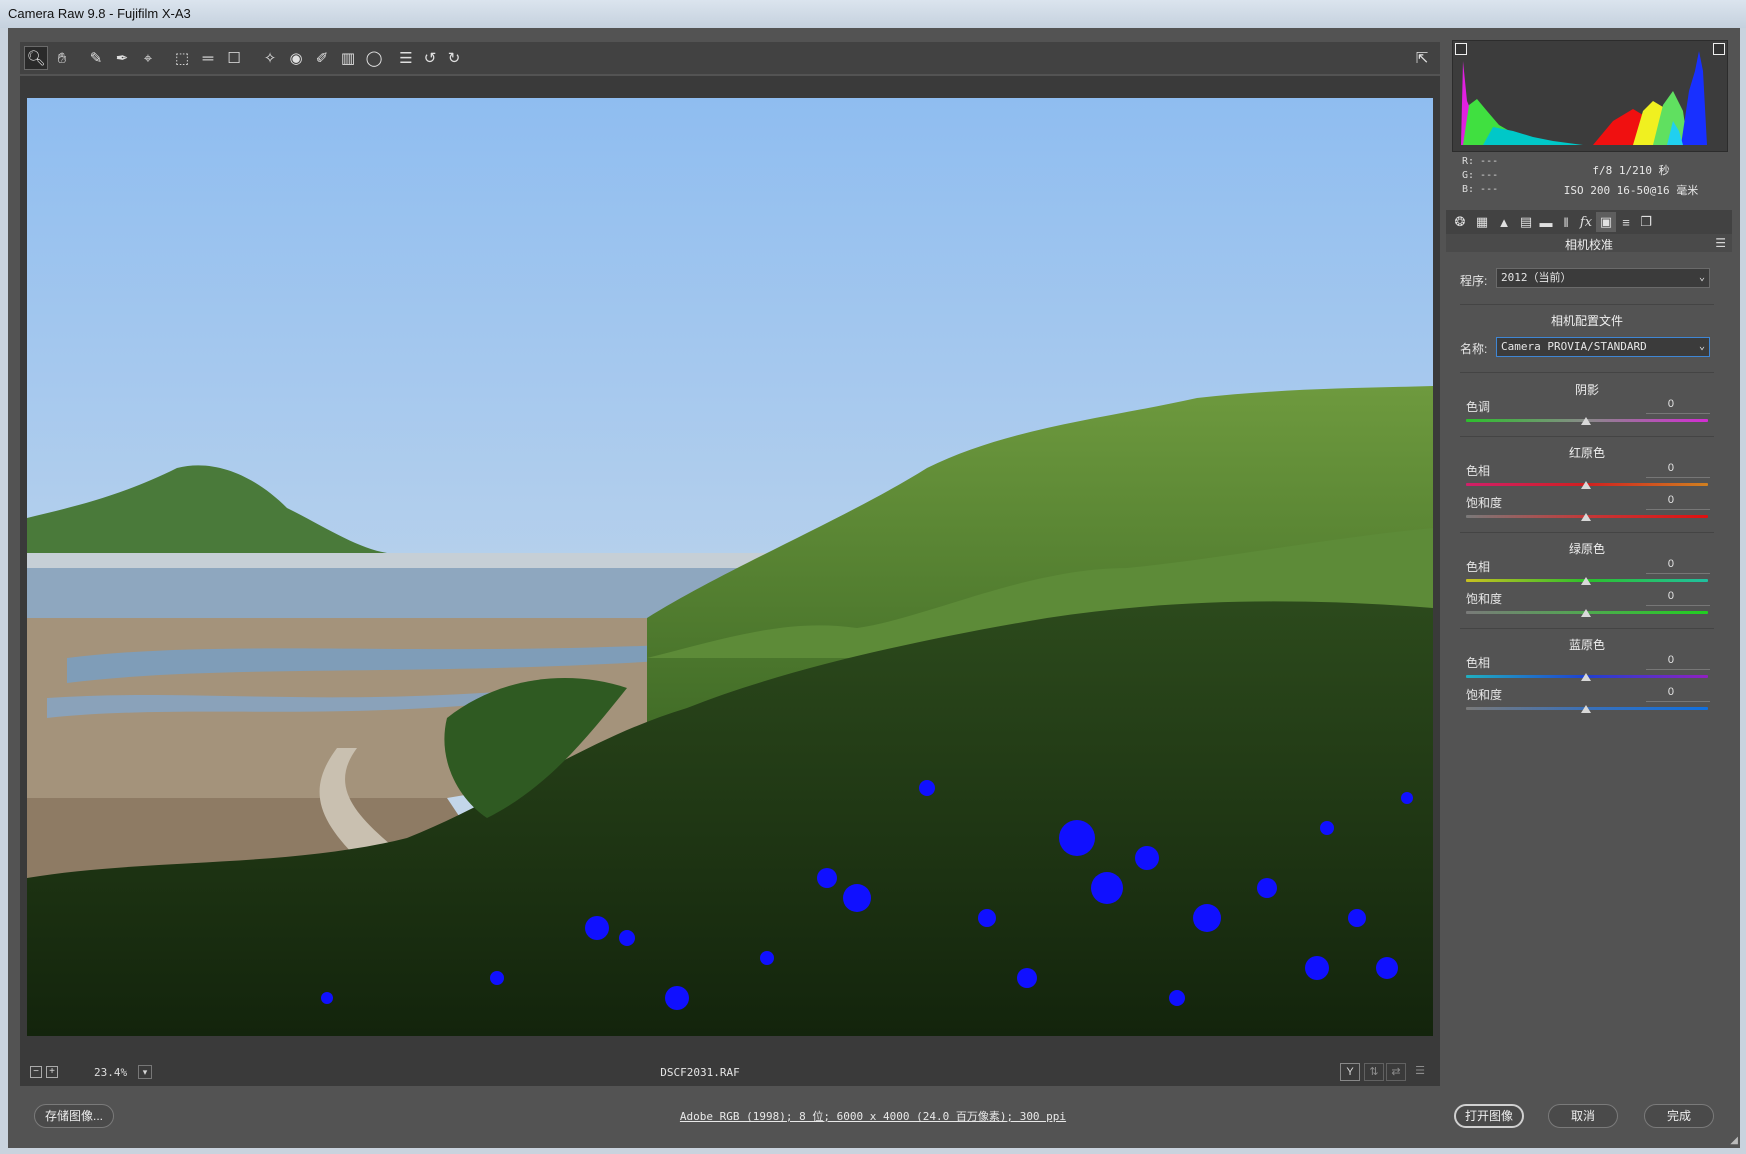 The width and height of the screenshot is (1746, 1154). I want to click on crop-icon: ⬚, so click(182, 58).